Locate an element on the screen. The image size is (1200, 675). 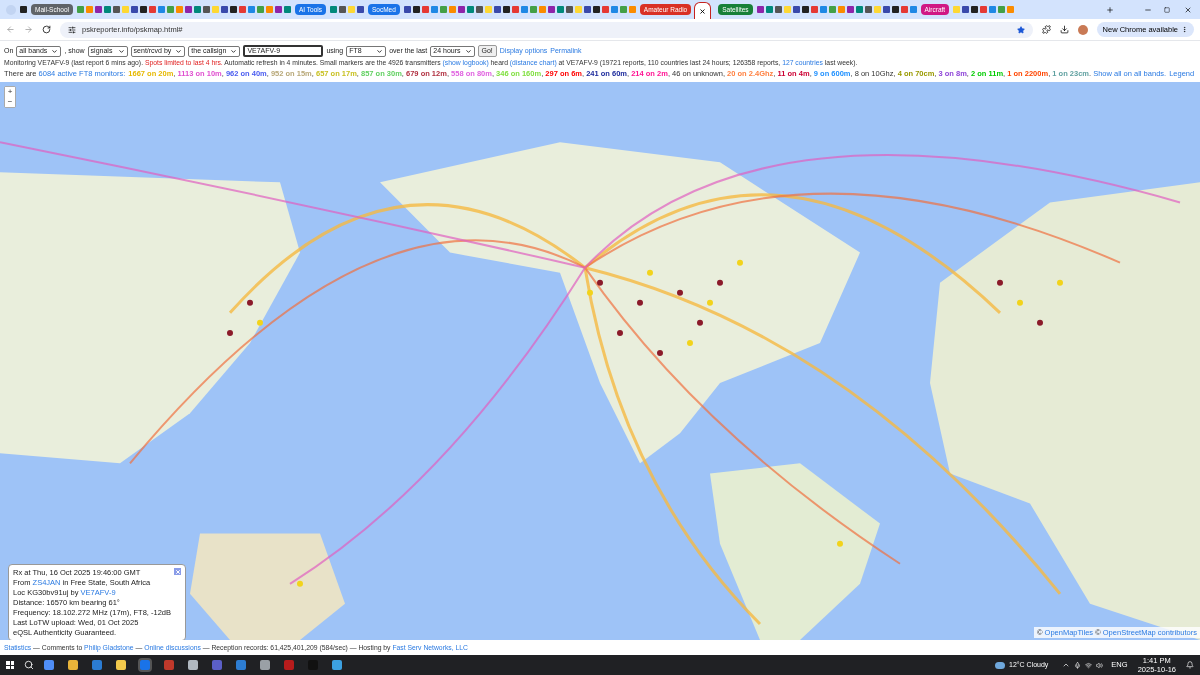
reload-icon is located at coordinates (46, 29).